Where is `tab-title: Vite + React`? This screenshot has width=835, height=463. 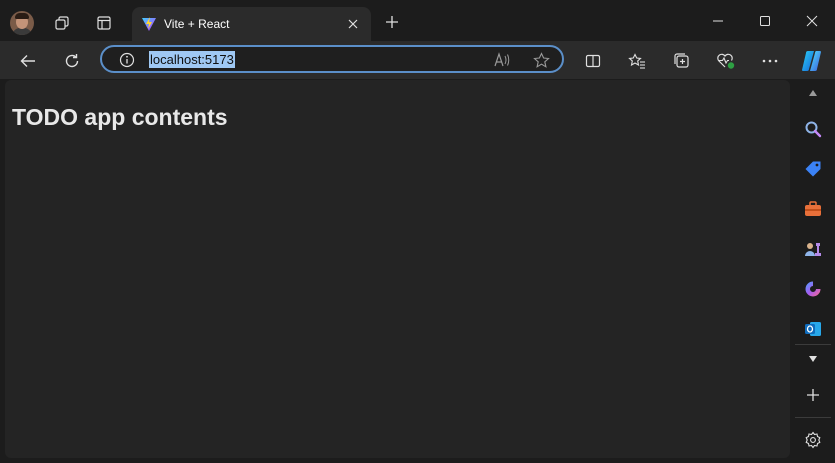 tab-title: Vite + React is located at coordinates (197, 24).